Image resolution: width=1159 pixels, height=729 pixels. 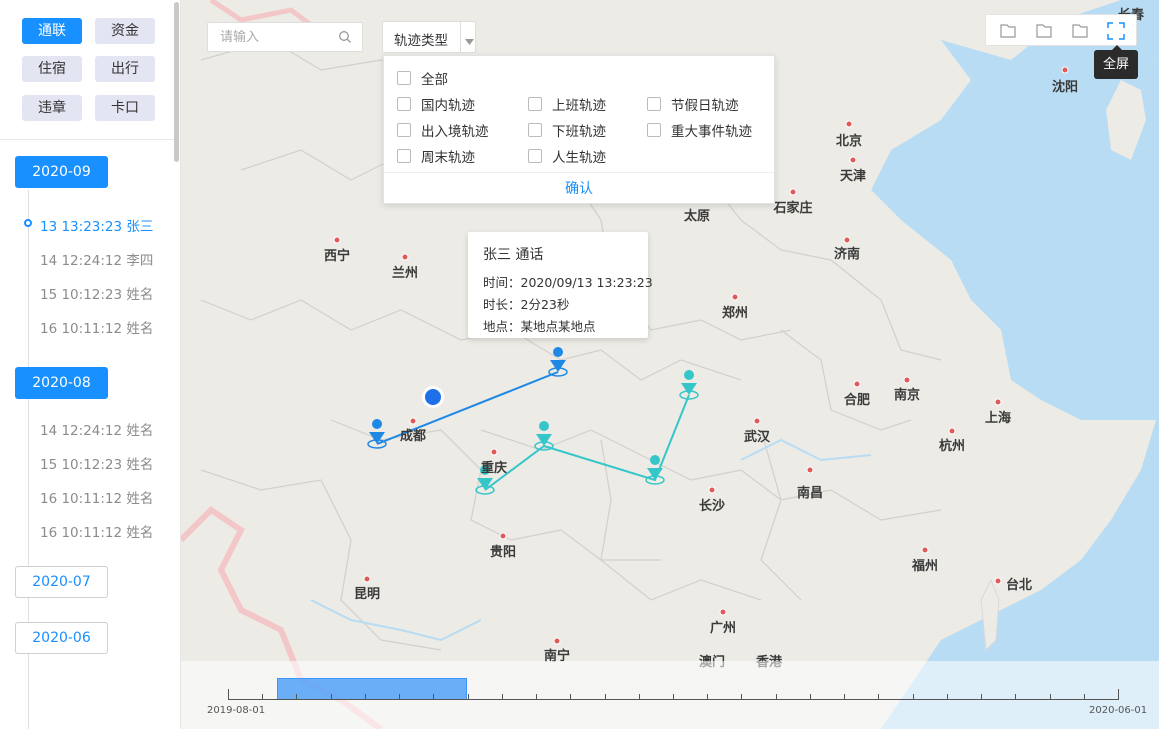 What do you see at coordinates (539, 326) in the screenshot?
I see `info-location: 地点：某地点某地点` at bounding box center [539, 326].